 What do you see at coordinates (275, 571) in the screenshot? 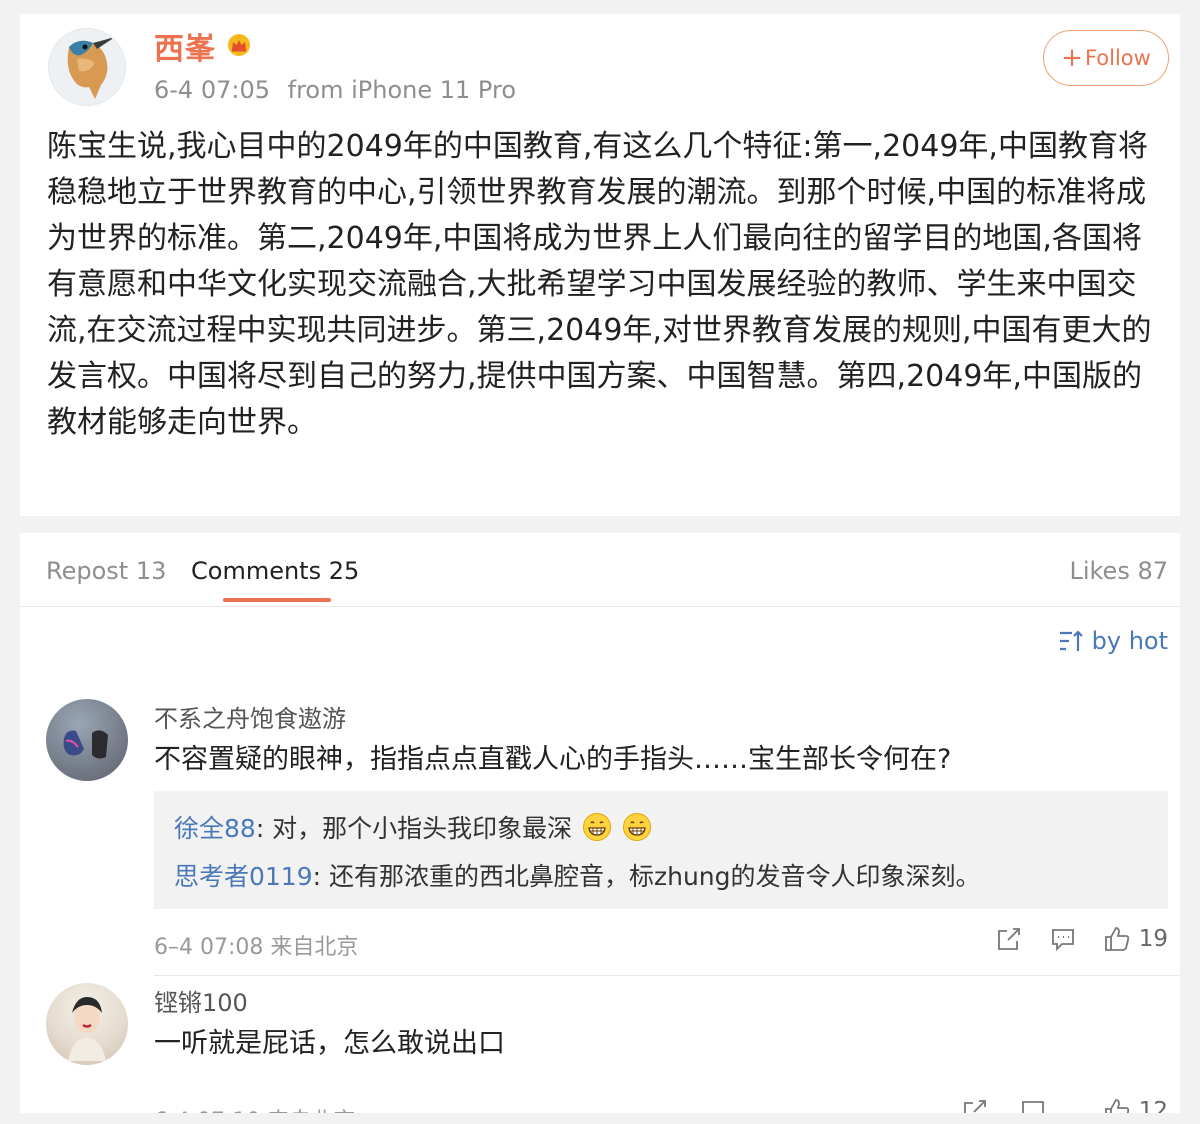
I see `tab-comments: Comments 25` at bounding box center [275, 571].